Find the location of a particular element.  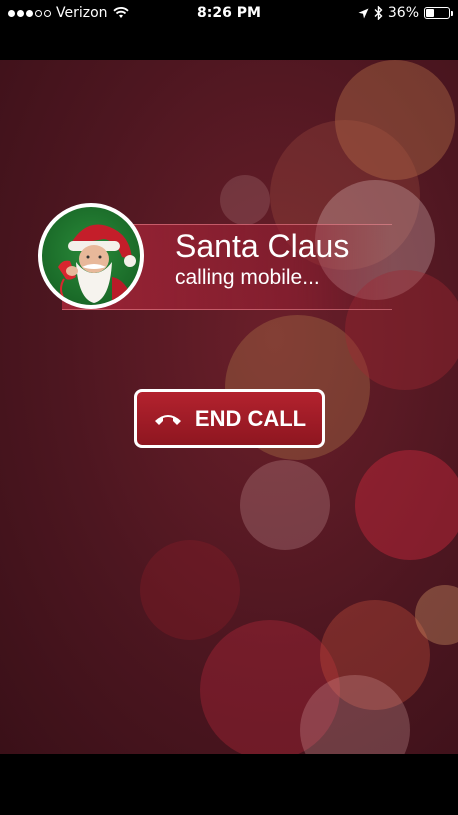

end-call-button: END CALL is located at coordinates (229, 418).